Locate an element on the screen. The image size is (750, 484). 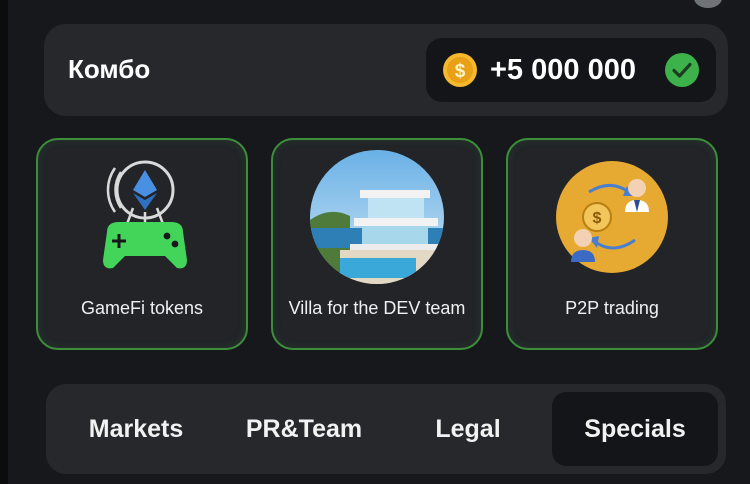
combo-label: Комбо is located at coordinates (109, 69).